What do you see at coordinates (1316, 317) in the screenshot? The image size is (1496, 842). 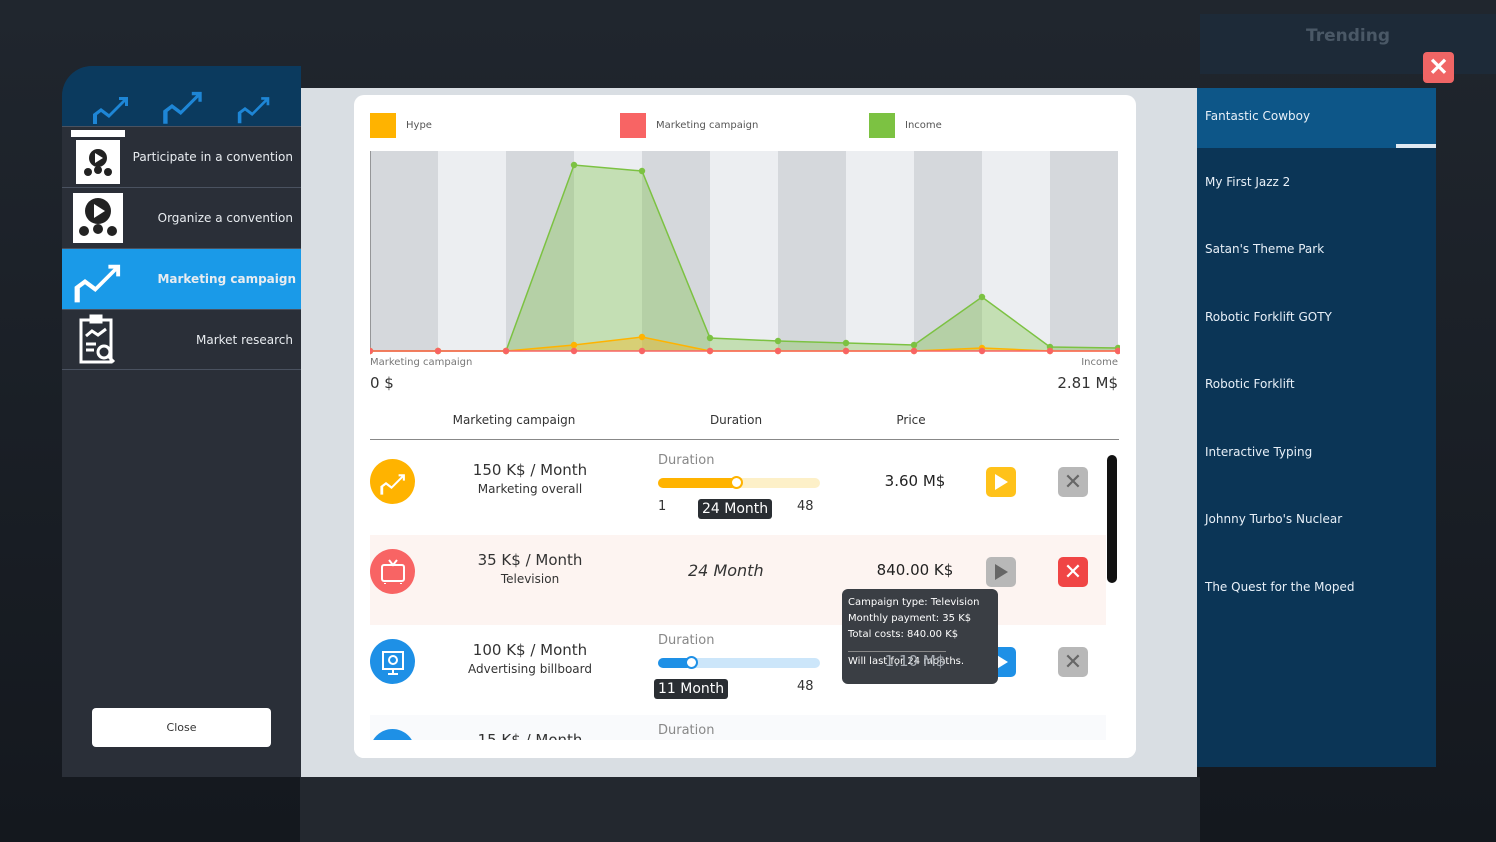 I see `game-item: Robotic Forklift GOTY` at bounding box center [1316, 317].